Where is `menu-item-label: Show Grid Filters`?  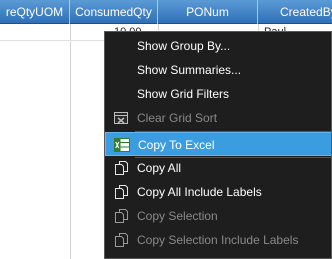 menu-item-label: Show Grid Filters is located at coordinates (183, 94).